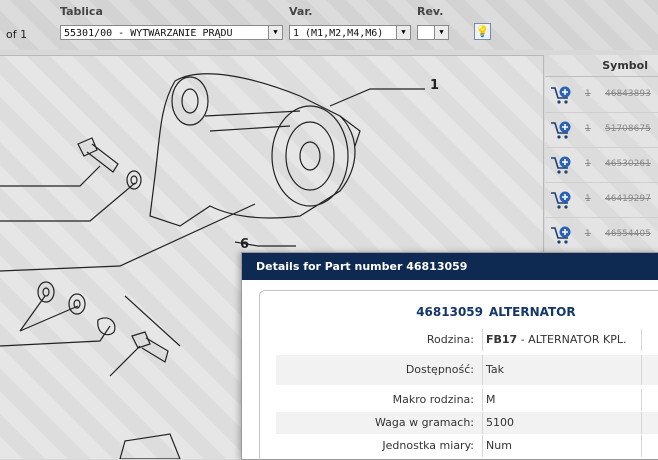  I want to click on detail-row-availability: Dostępność: Tak, so click(467, 370).